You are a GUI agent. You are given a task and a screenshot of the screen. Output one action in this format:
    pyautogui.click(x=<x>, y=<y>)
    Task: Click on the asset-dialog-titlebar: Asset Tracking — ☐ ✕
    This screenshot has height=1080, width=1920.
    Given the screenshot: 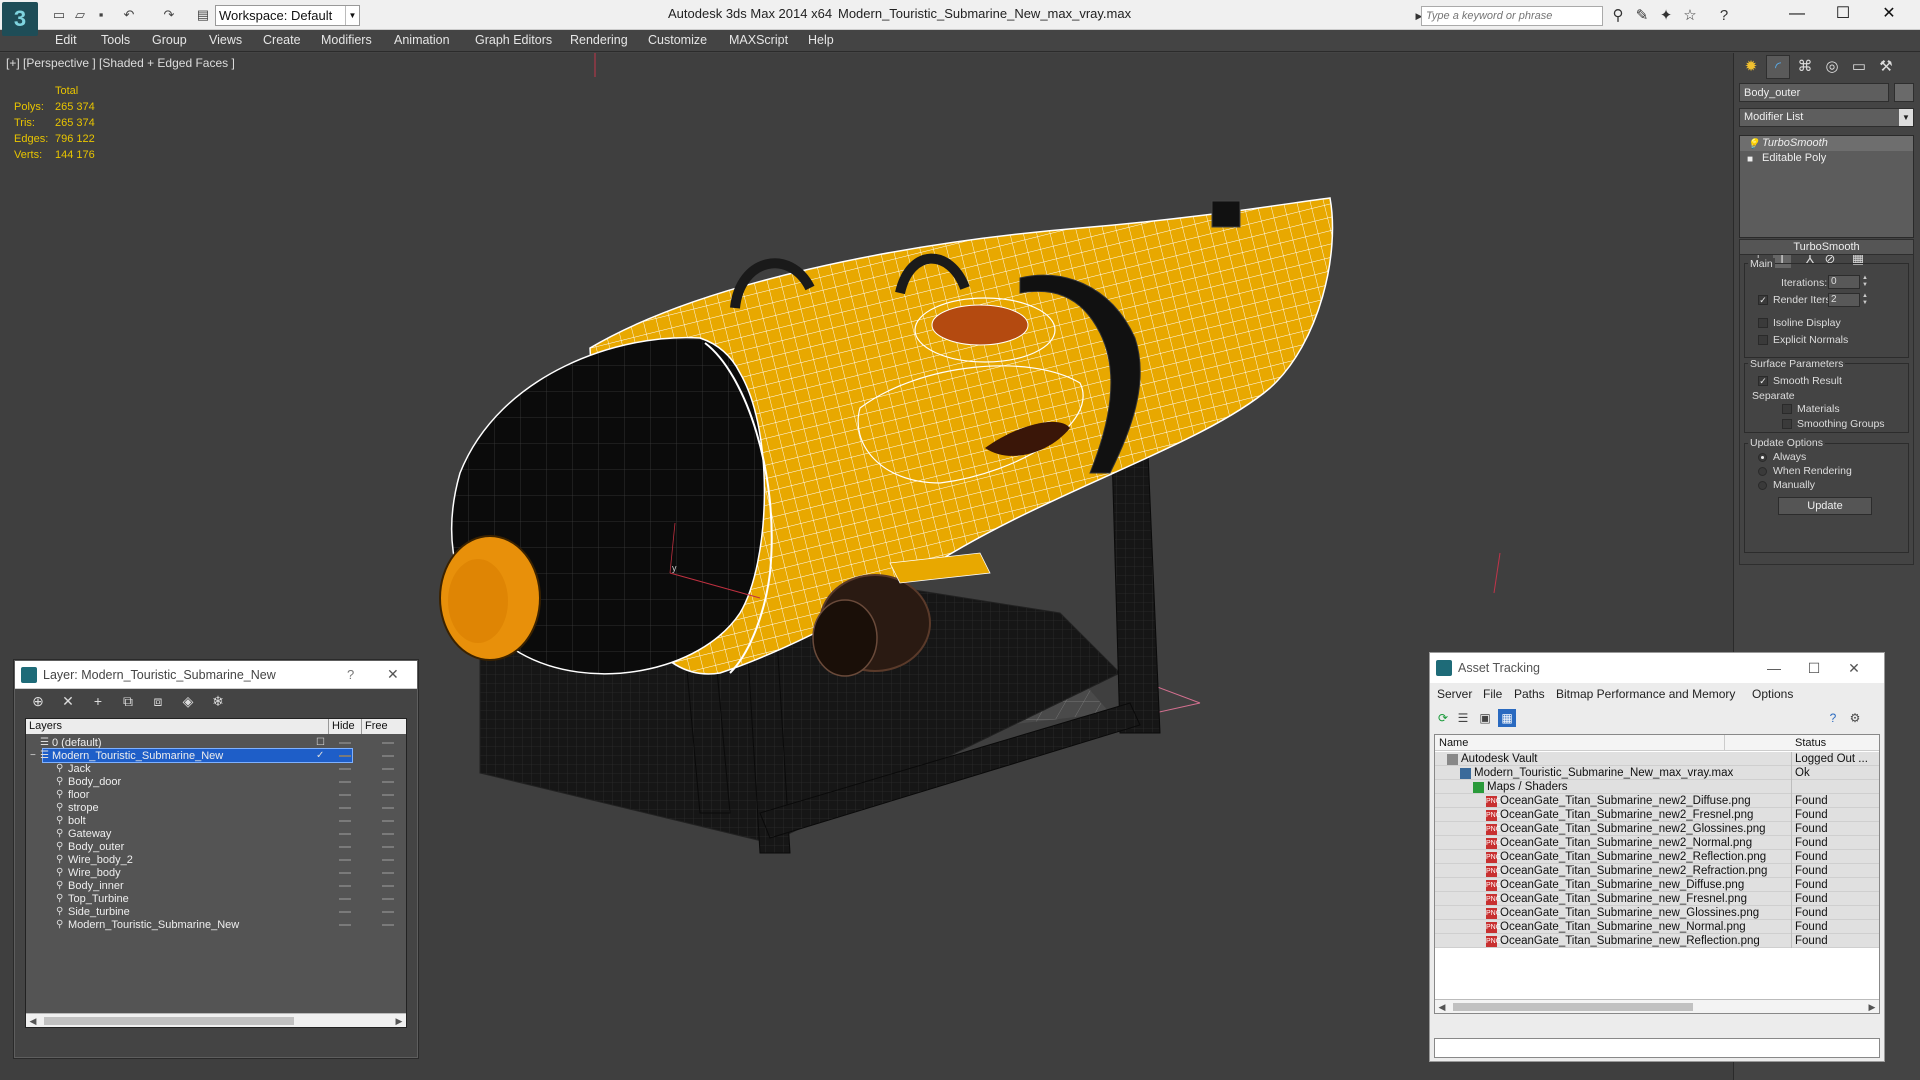 What is the action you would take?
    pyautogui.click(x=1657, y=668)
    